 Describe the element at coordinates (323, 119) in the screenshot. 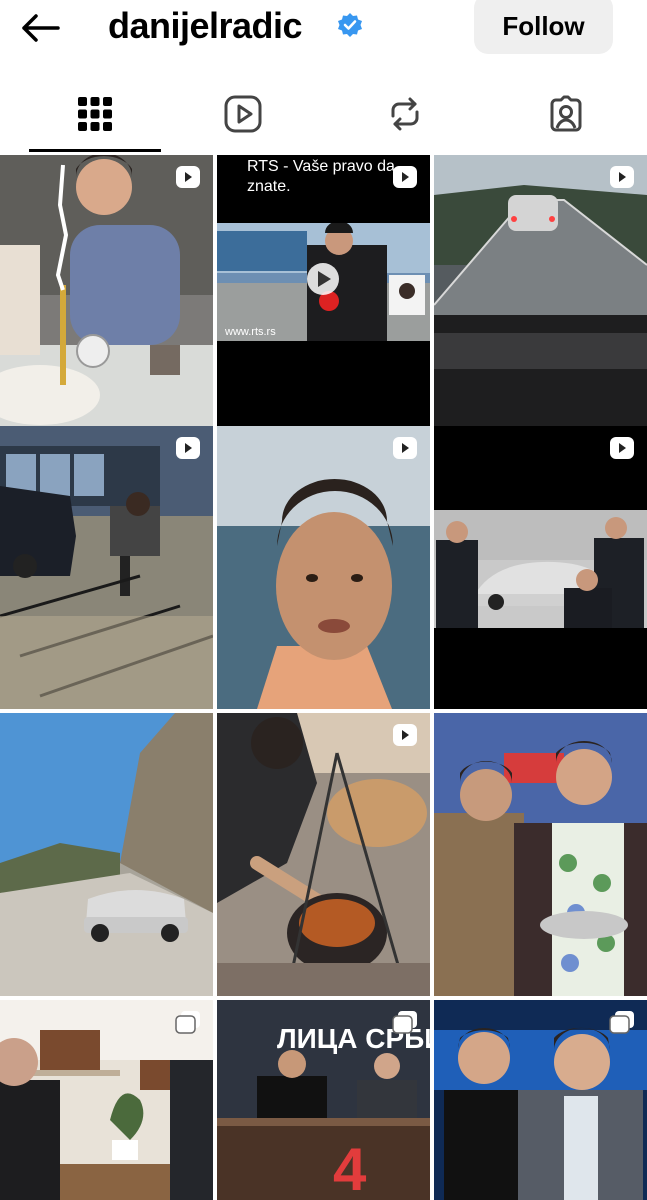

I see `profile-tabs` at that location.